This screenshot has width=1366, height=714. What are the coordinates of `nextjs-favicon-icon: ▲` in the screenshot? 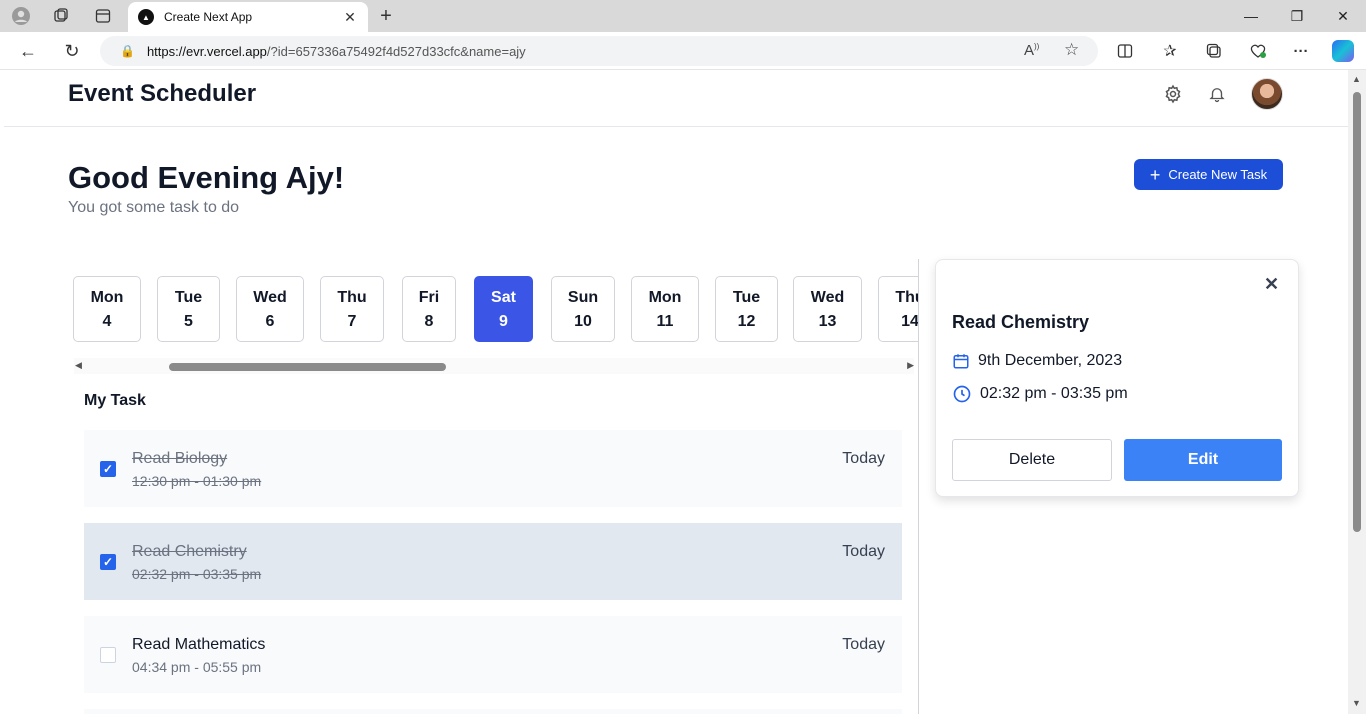 It's located at (146, 17).